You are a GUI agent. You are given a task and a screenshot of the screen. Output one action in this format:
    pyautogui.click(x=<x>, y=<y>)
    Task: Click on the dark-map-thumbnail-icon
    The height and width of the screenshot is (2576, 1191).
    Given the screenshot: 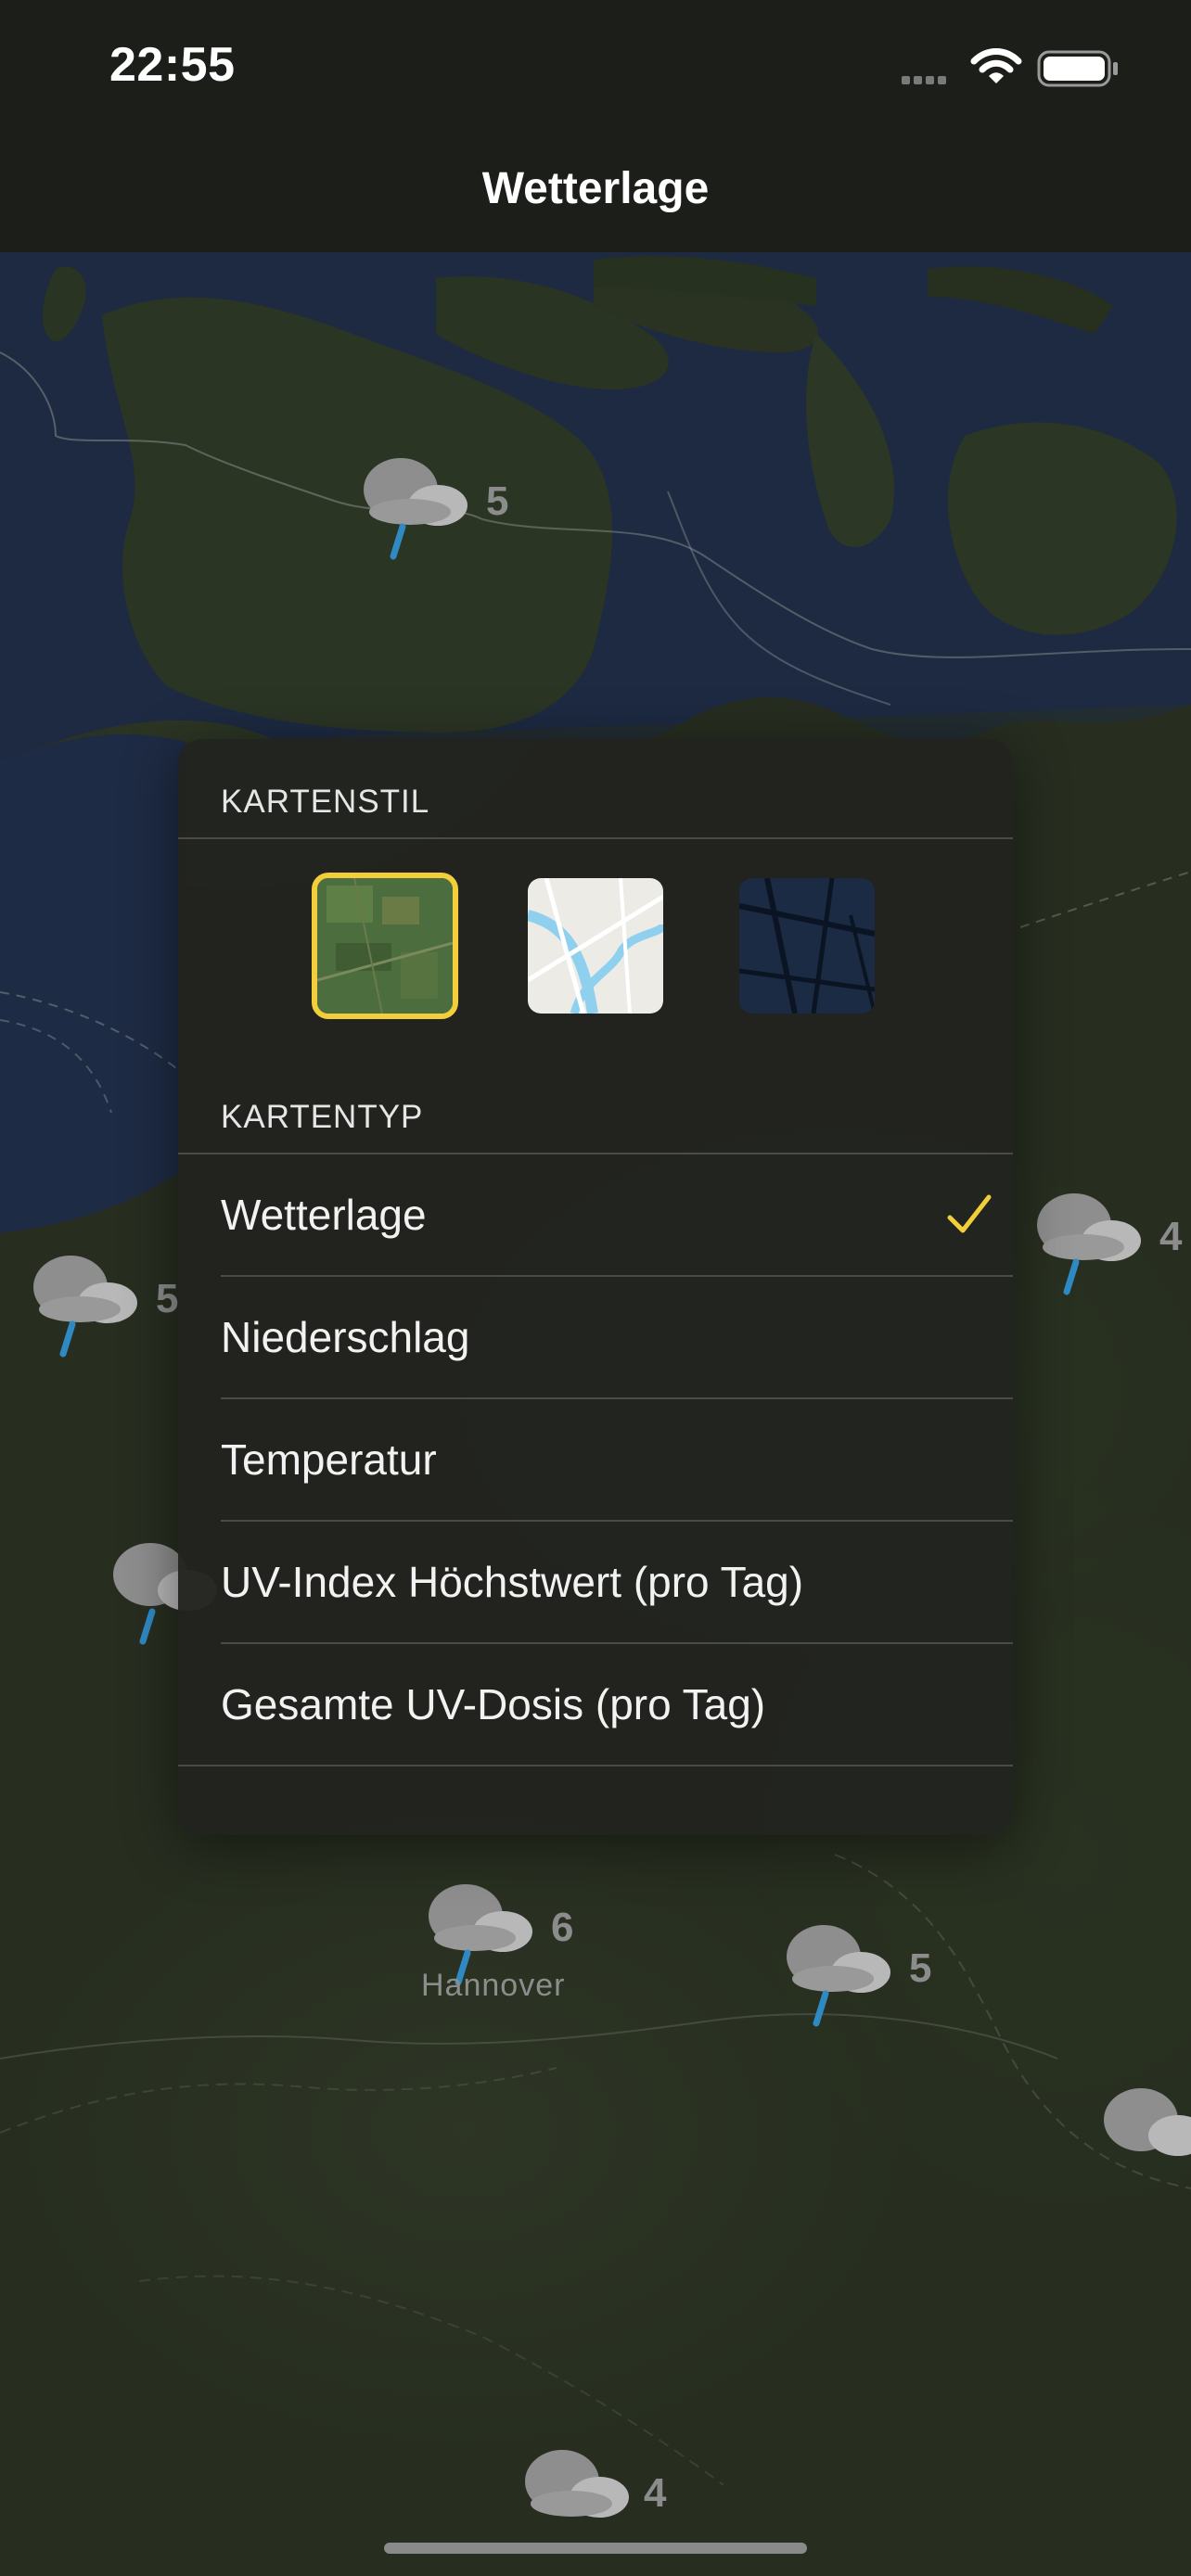 What is the action you would take?
    pyautogui.click(x=807, y=946)
    